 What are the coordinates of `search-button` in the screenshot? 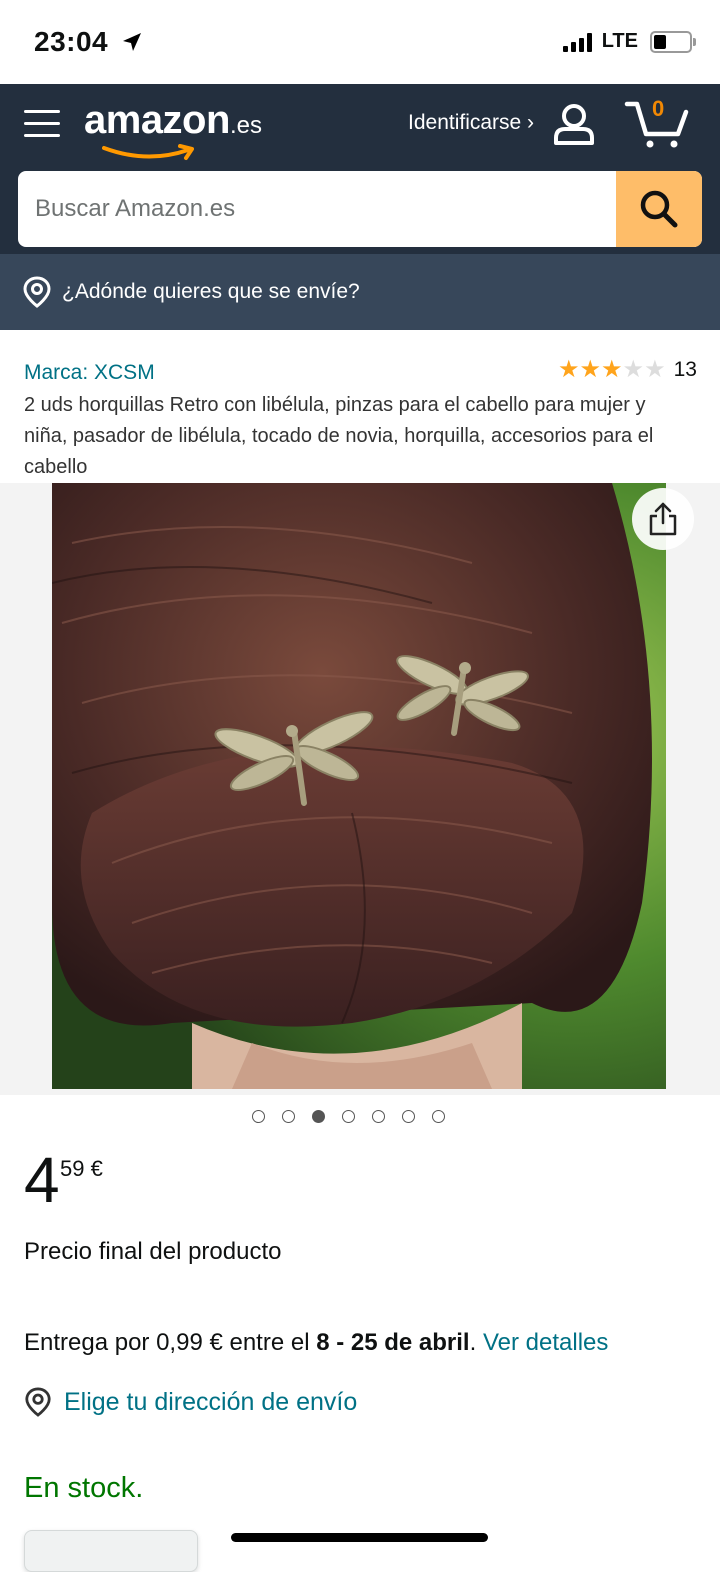 It's located at (659, 209).